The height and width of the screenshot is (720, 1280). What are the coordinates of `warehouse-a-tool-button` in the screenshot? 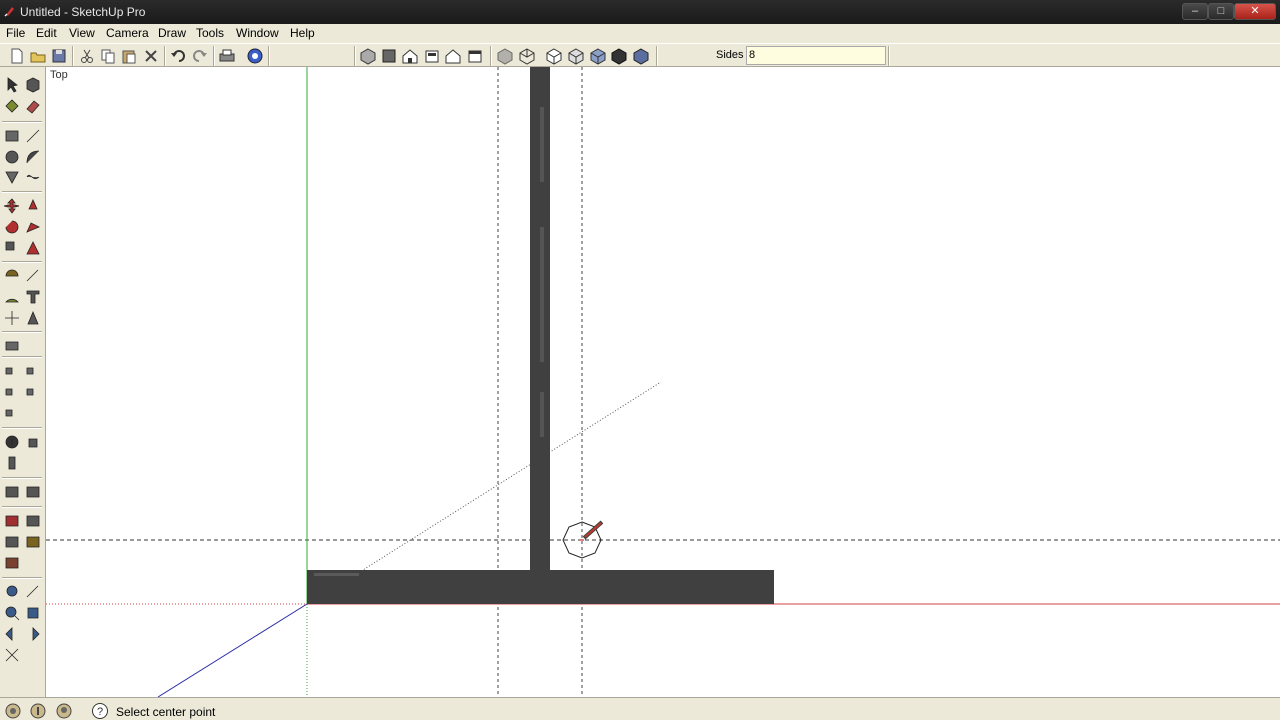 It's located at (13, 493).